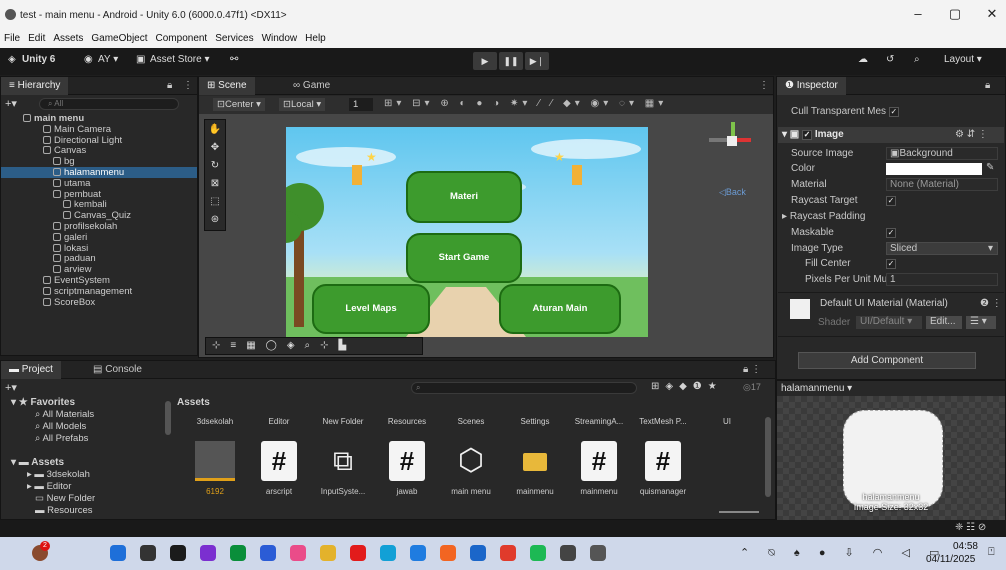 This screenshot has width=1006, height=570. I want to click on maskable-checkbox: ✓, so click(891, 232).